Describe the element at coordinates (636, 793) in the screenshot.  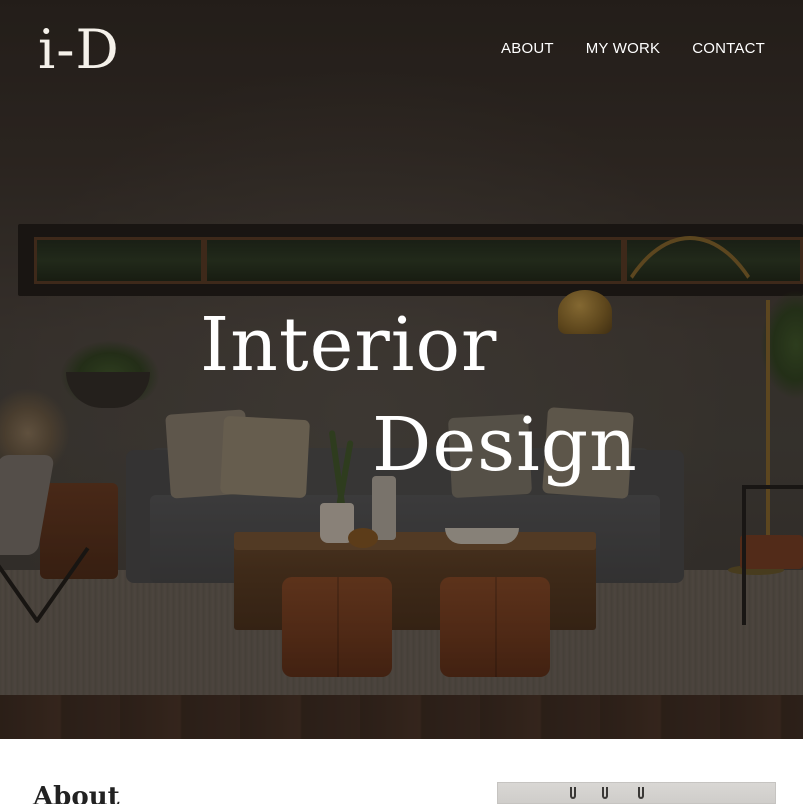
I see `about-photo` at that location.